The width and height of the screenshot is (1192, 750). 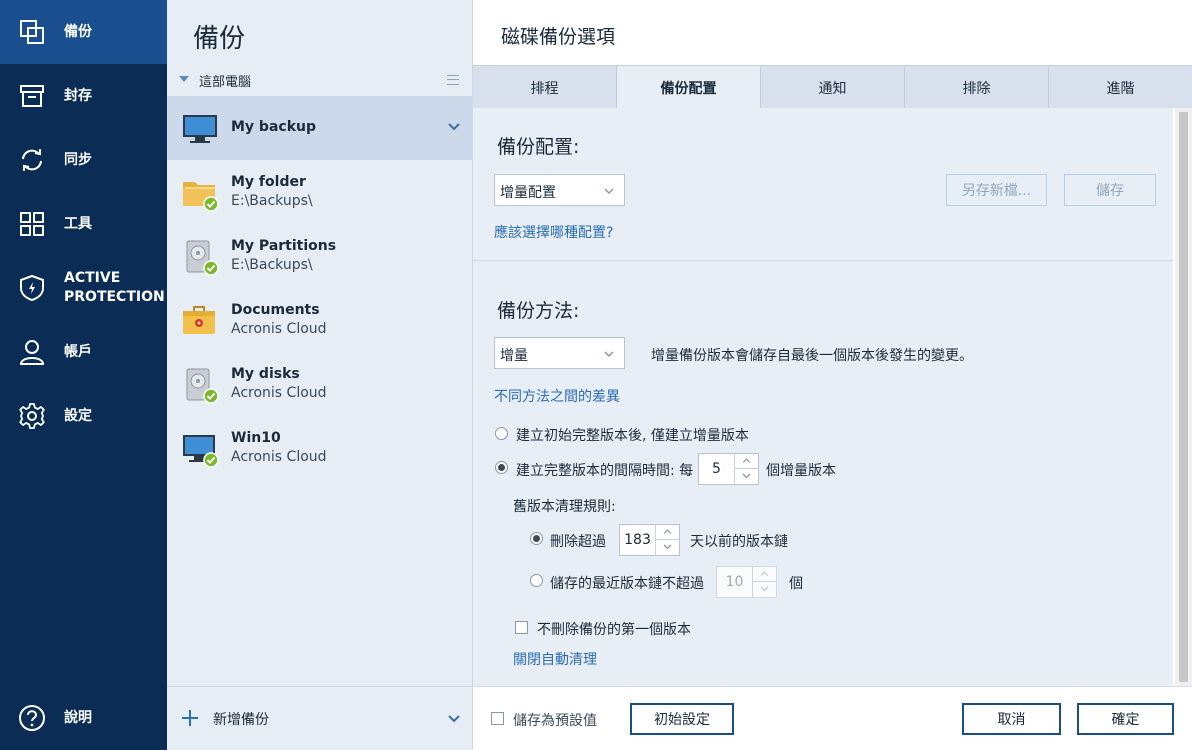 What do you see at coordinates (545, 87) in the screenshot?
I see `tab-schedule: 排程` at bounding box center [545, 87].